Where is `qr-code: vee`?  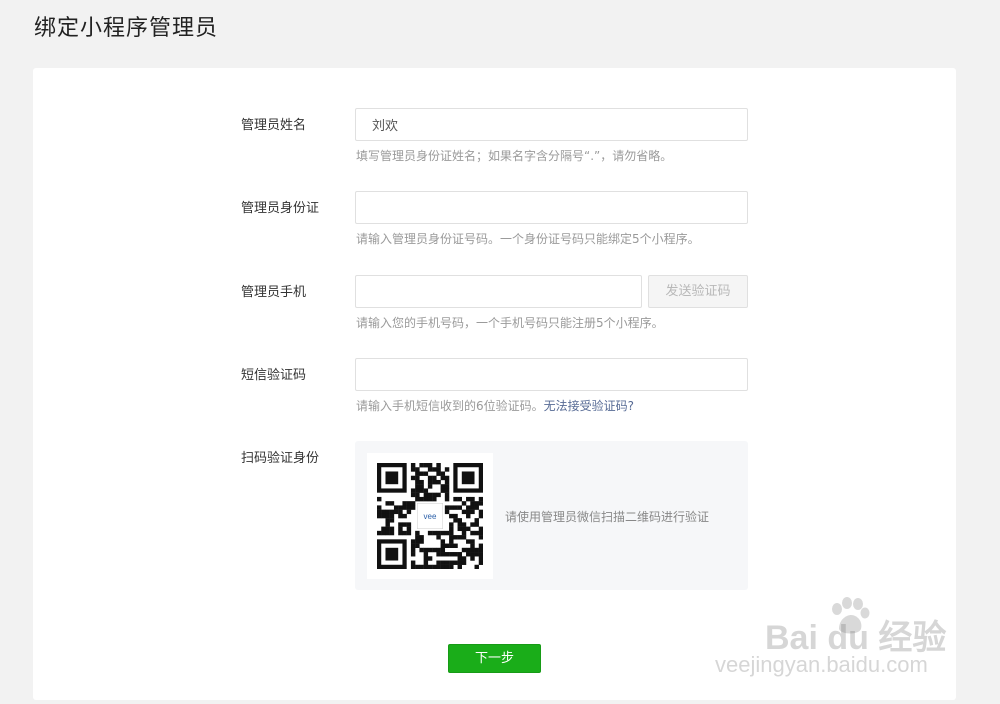 qr-code: vee is located at coordinates (430, 516).